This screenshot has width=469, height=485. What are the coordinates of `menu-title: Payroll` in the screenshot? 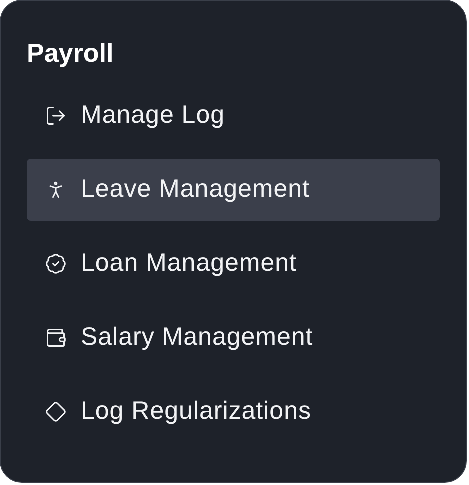 It's located at (71, 53).